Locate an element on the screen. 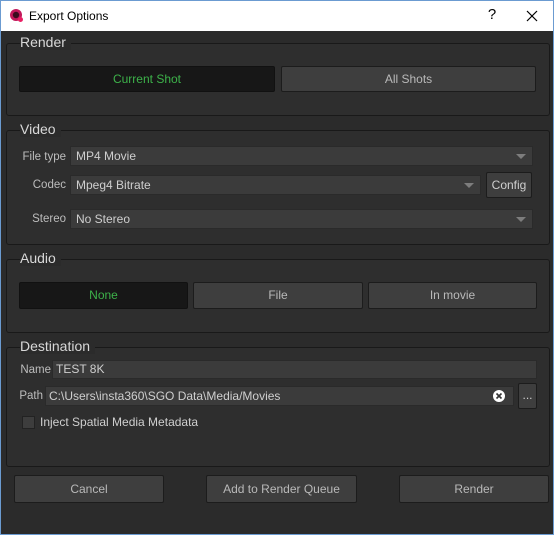  add-to-render-queue-button: Add to Render Queue is located at coordinates (281, 489).